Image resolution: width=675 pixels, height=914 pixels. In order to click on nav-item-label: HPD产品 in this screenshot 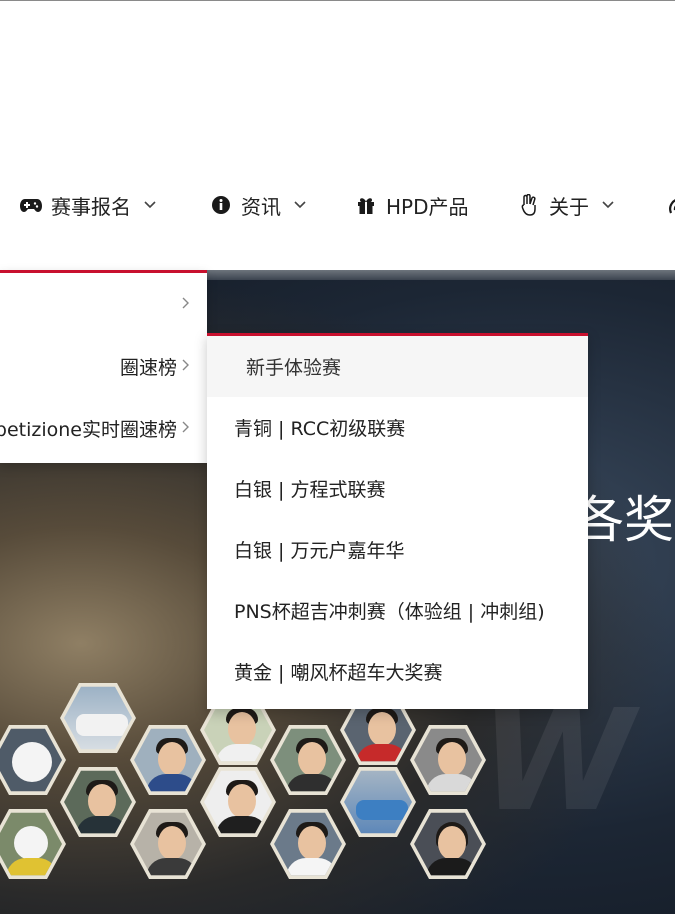, I will do `click(427, 206)`.